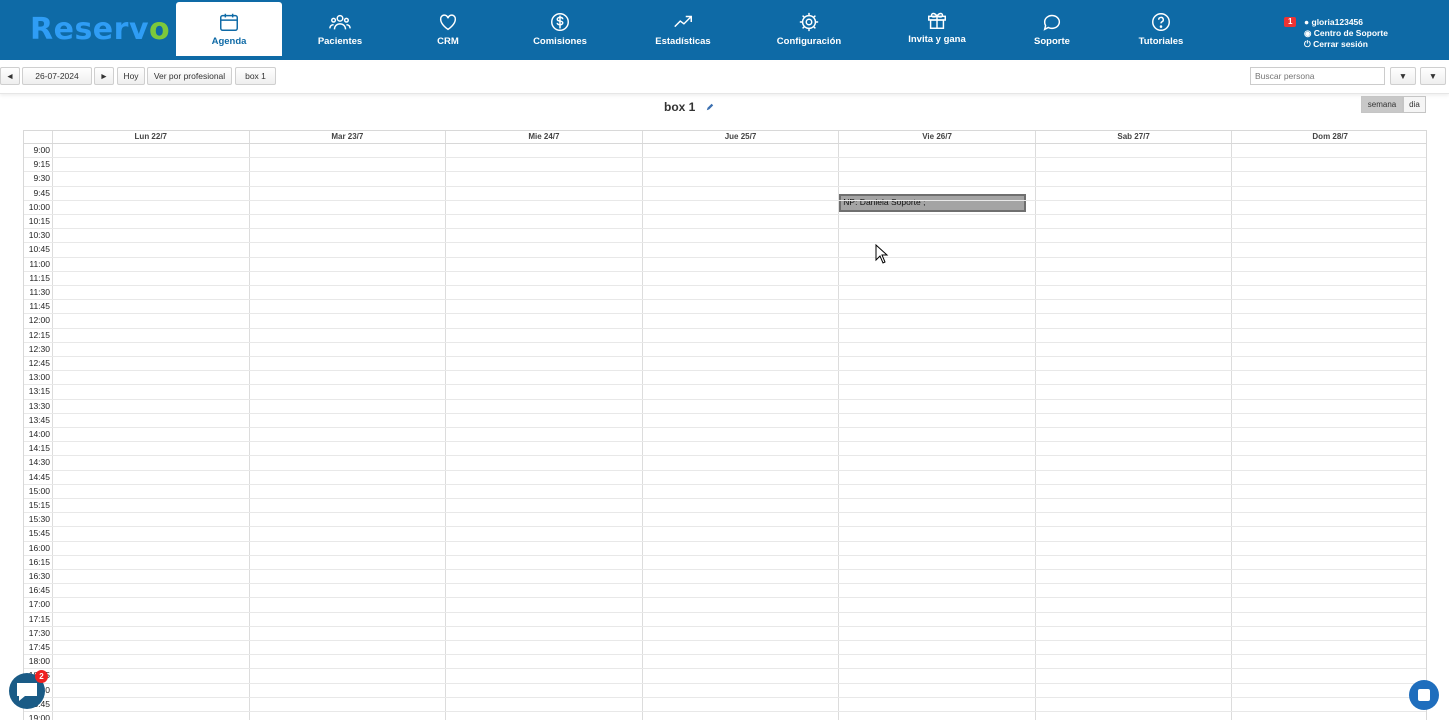  Describe the element at coordinates (347, 137) in the screenshot. I see `day-header: Mar 23/7` at that location.